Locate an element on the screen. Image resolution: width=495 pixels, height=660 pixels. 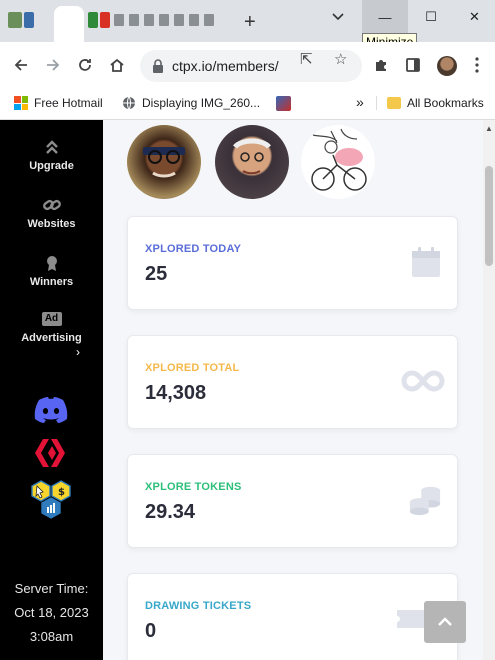
minimize-icon: — is located at coordinates (385, 17).